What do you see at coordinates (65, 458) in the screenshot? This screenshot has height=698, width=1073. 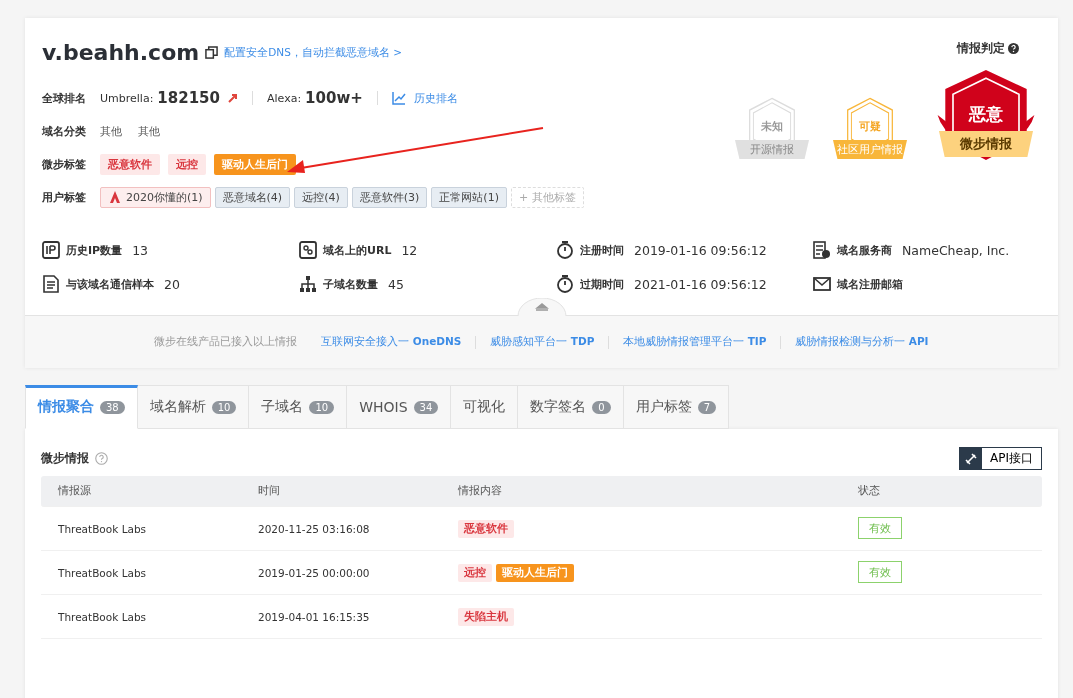 I see `section-title: 微步情报` at bounding box center [65, 458].